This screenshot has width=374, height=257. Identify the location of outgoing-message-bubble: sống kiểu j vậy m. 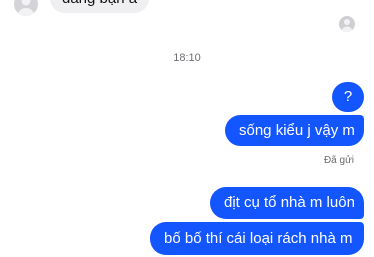
(294, 130).